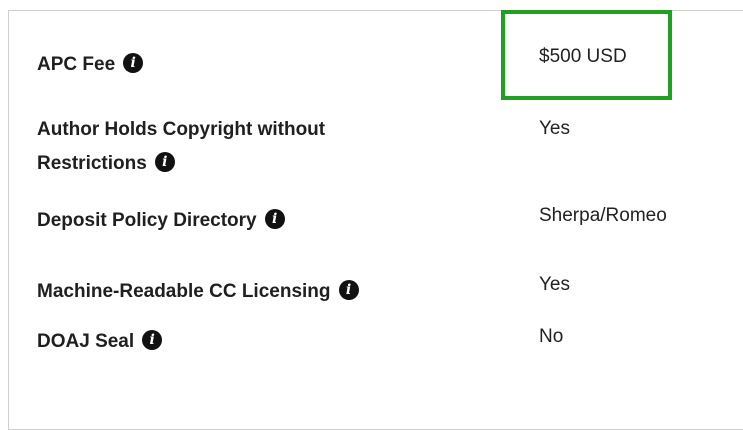 This screenshot has height=430, width=743. What do you see at coordinates (86, 341) in the screenshot?
I see `doaj-seal-label-text: DOAJ Seal` at bounding box center [86, 341].